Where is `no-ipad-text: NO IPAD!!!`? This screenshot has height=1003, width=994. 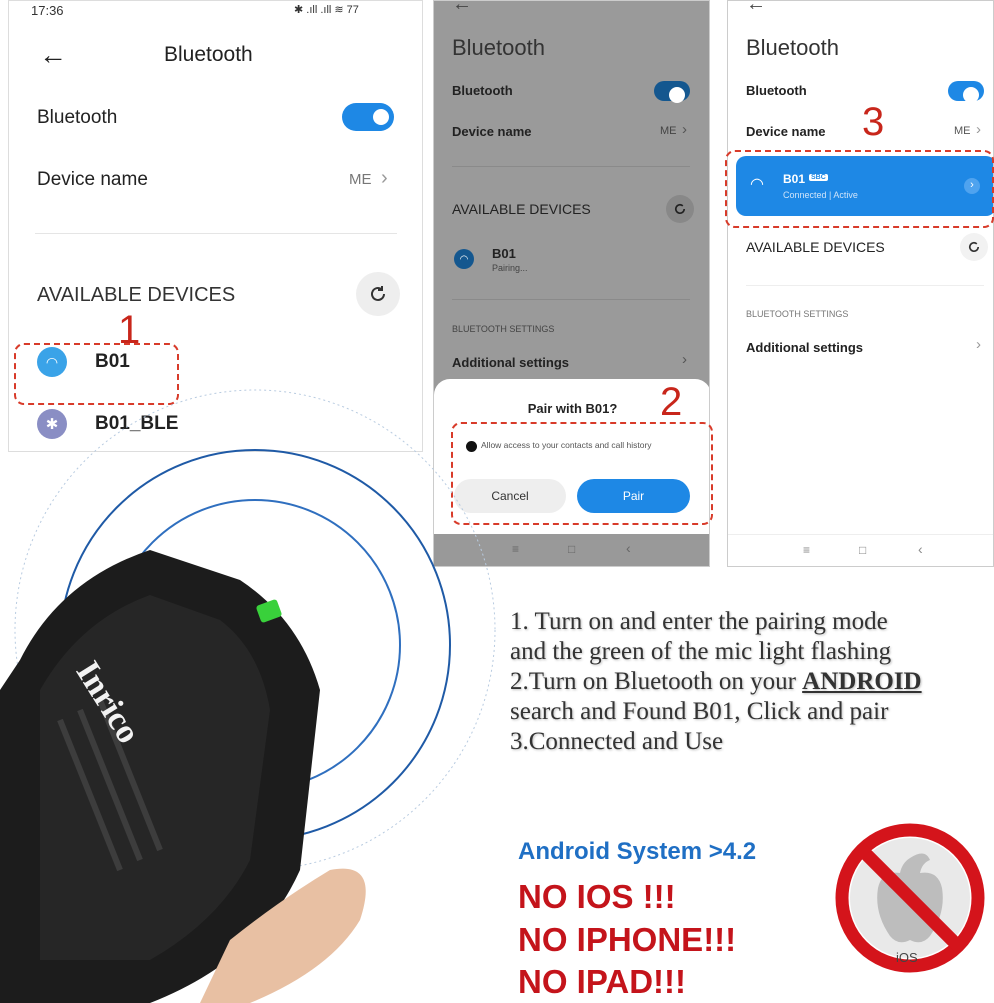 no-ipad-text: NO IPAD!!! is located at coordinates (602, 981).